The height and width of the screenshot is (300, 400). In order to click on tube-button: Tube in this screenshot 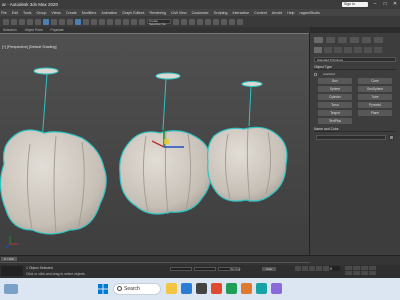, I will do `click(375, 97)`.